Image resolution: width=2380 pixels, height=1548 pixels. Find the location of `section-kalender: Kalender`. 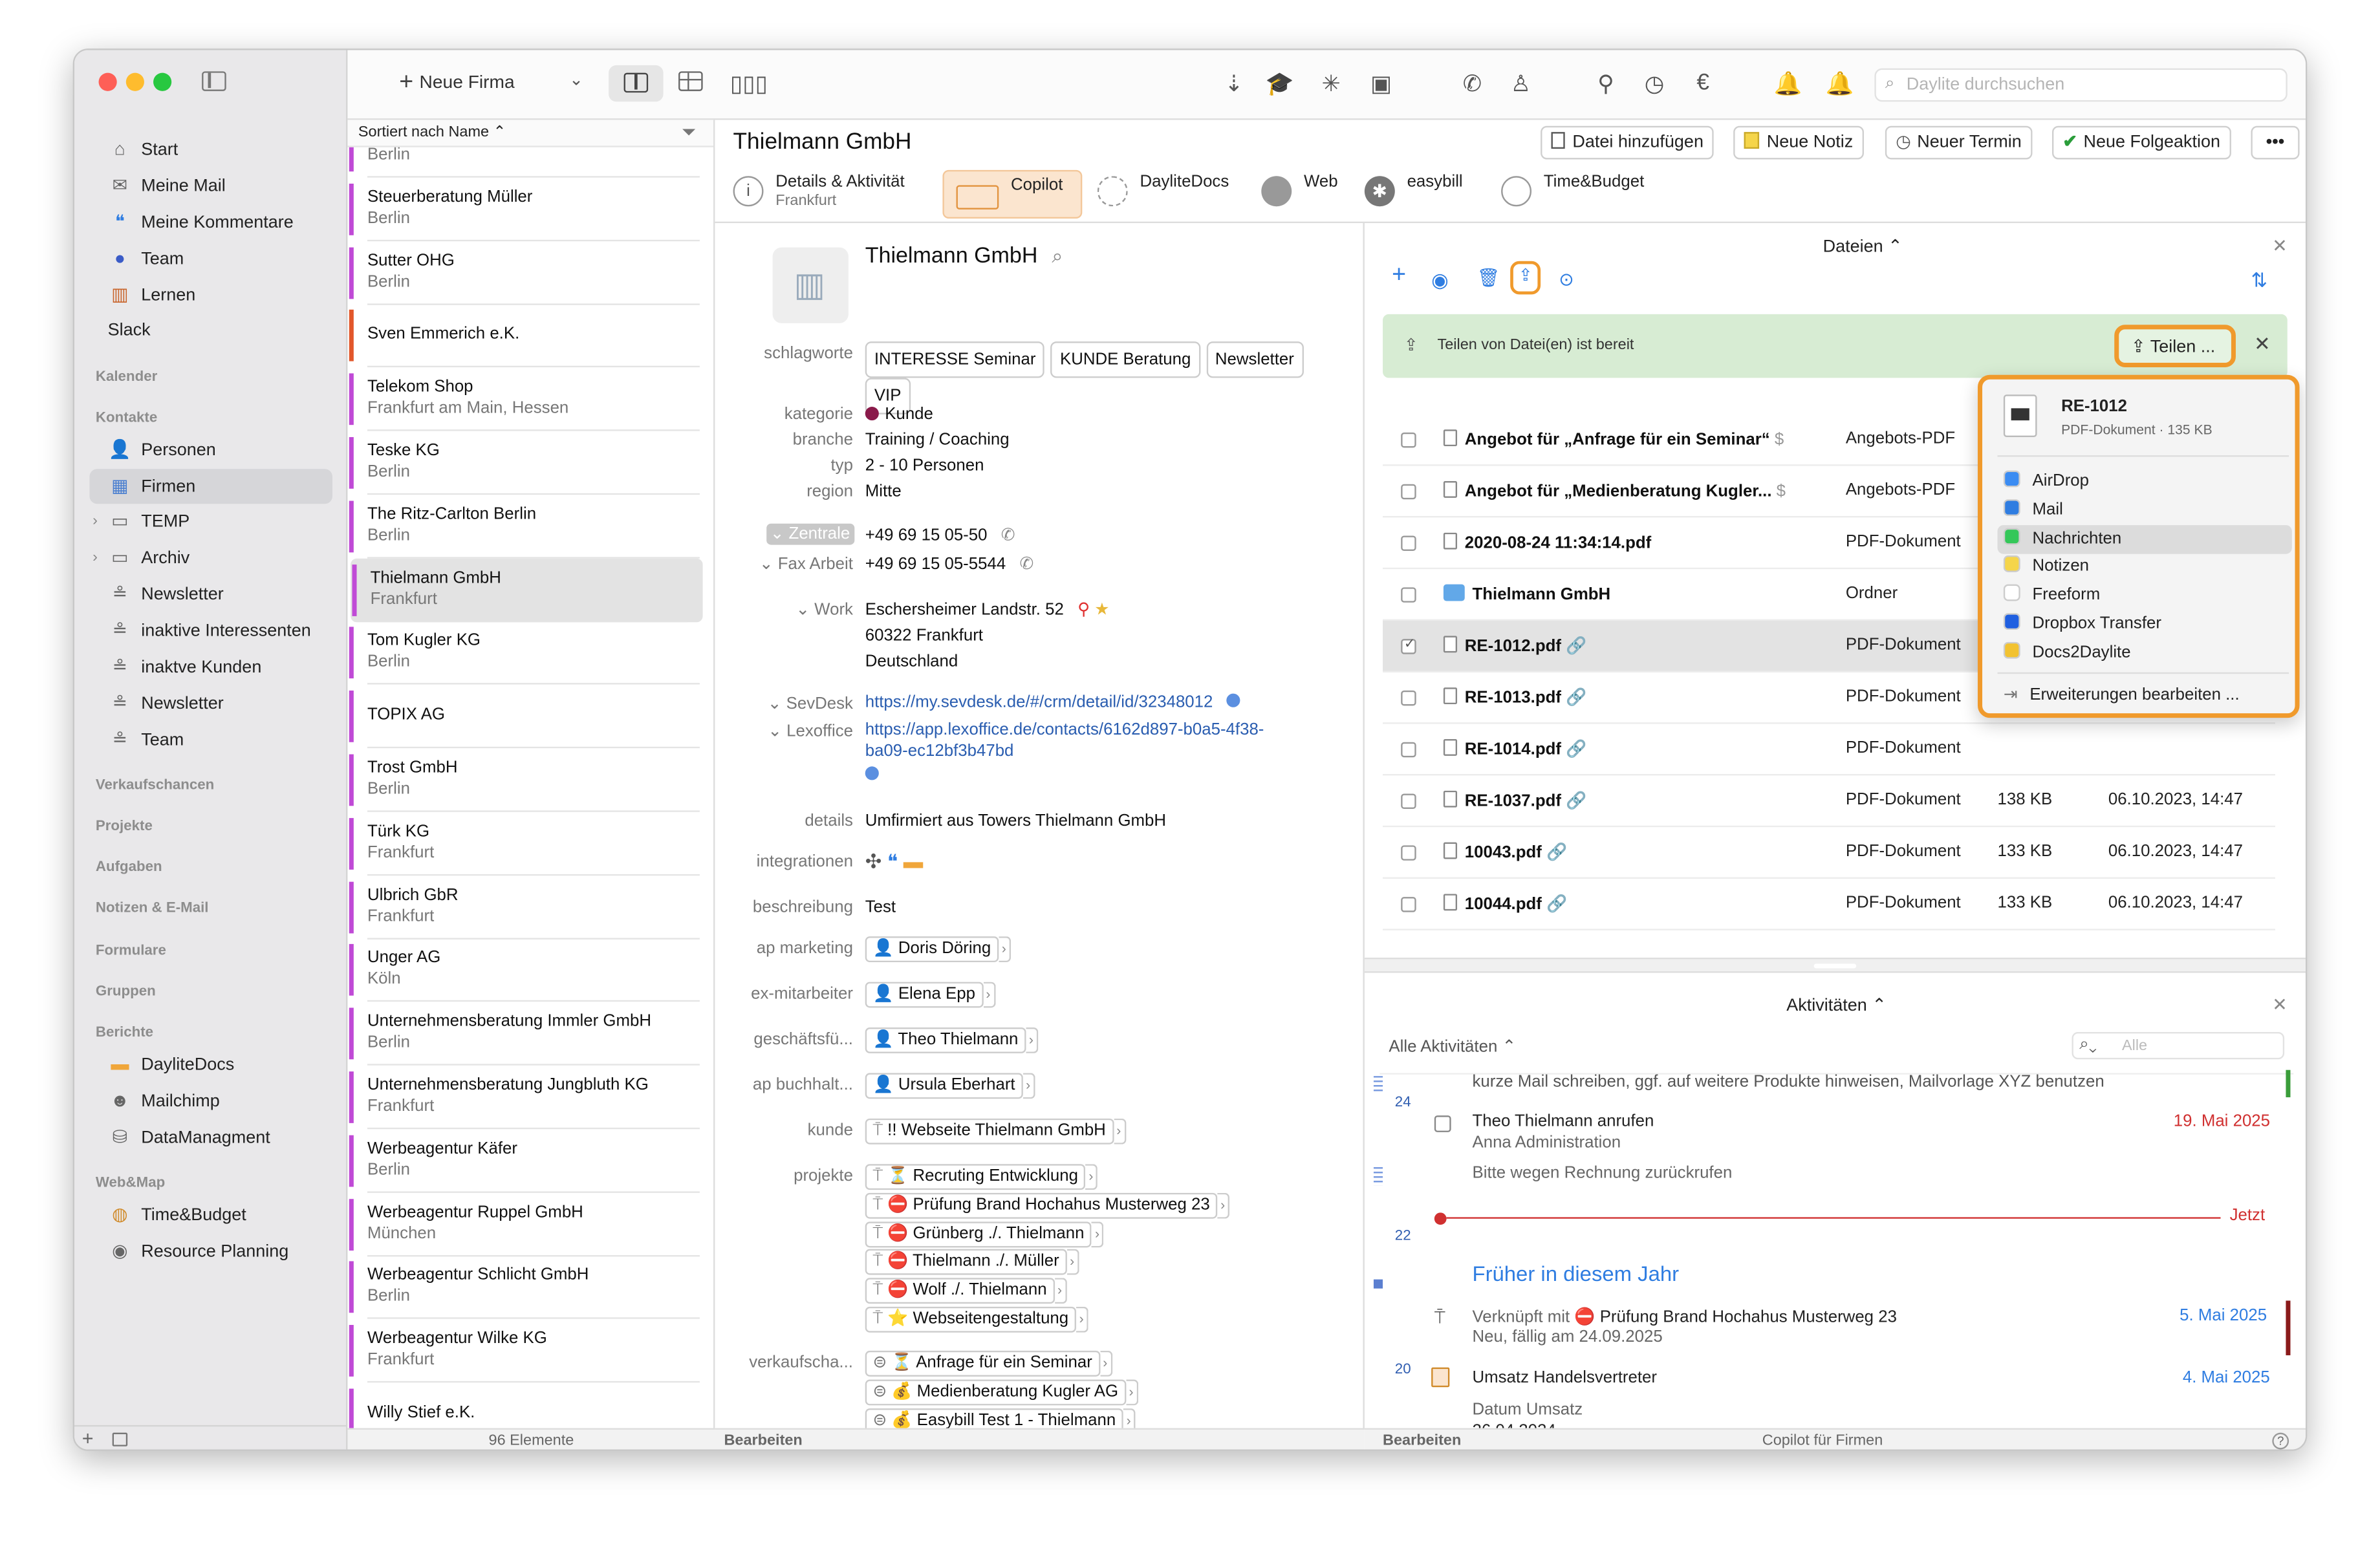

section-kalender: Kalender is located at coordinates (126, 377).